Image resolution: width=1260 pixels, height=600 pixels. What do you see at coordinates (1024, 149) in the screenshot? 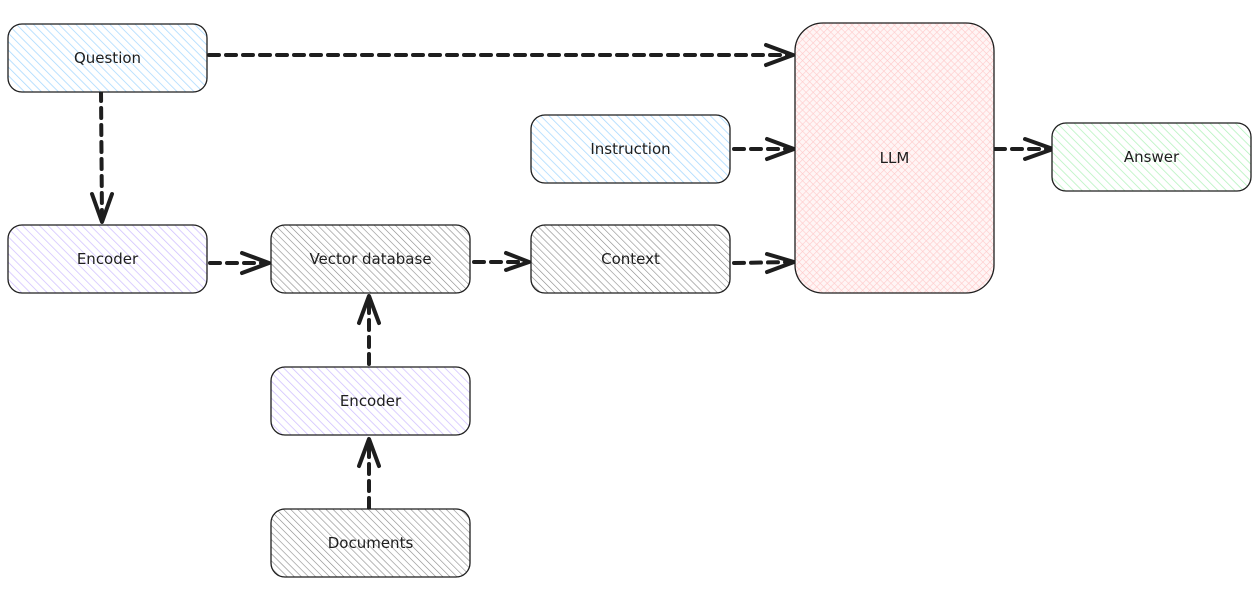
I see `arrow-llm-to-answer` at bounding box center [1024, 149].